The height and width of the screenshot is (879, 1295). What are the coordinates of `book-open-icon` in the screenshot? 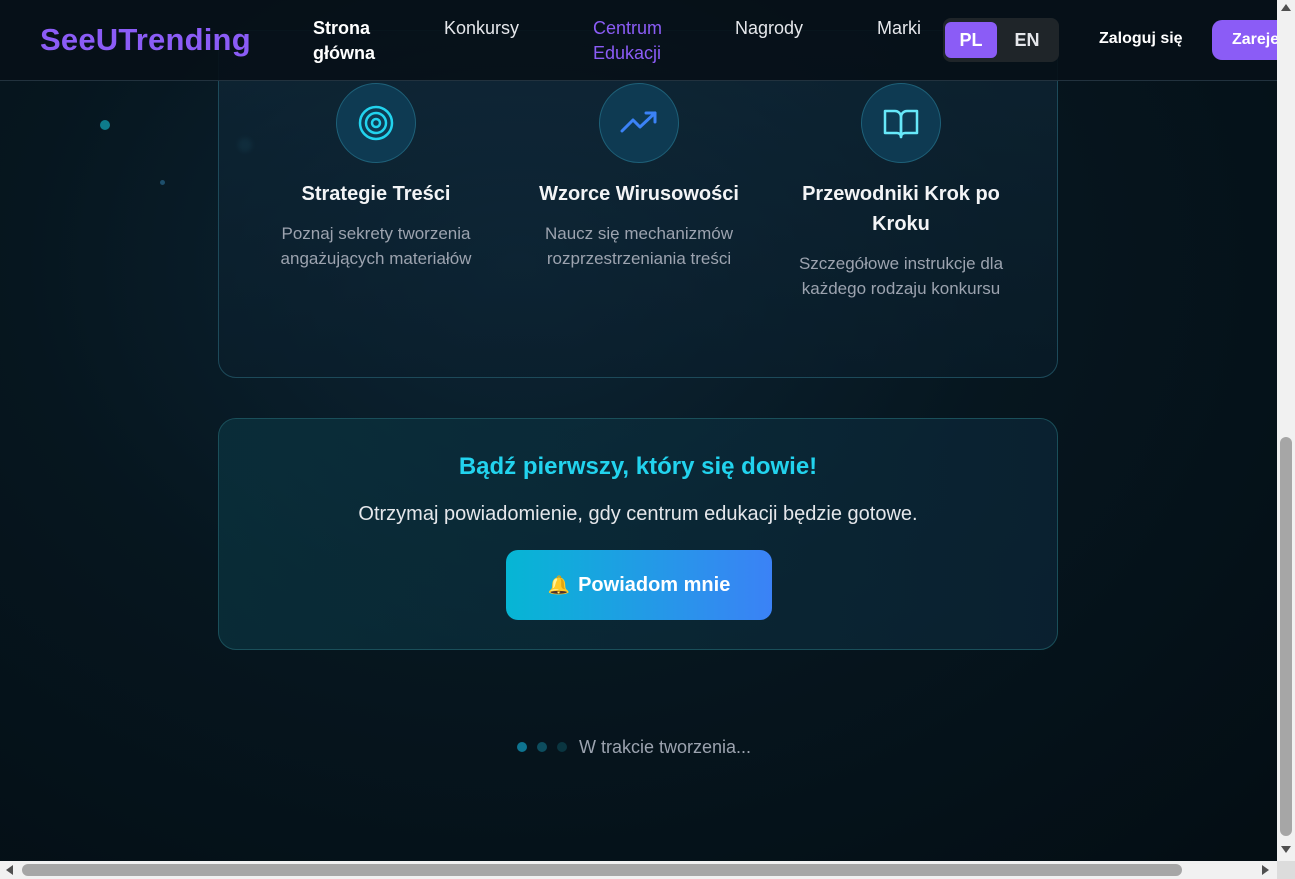 It's located at (901, 123).